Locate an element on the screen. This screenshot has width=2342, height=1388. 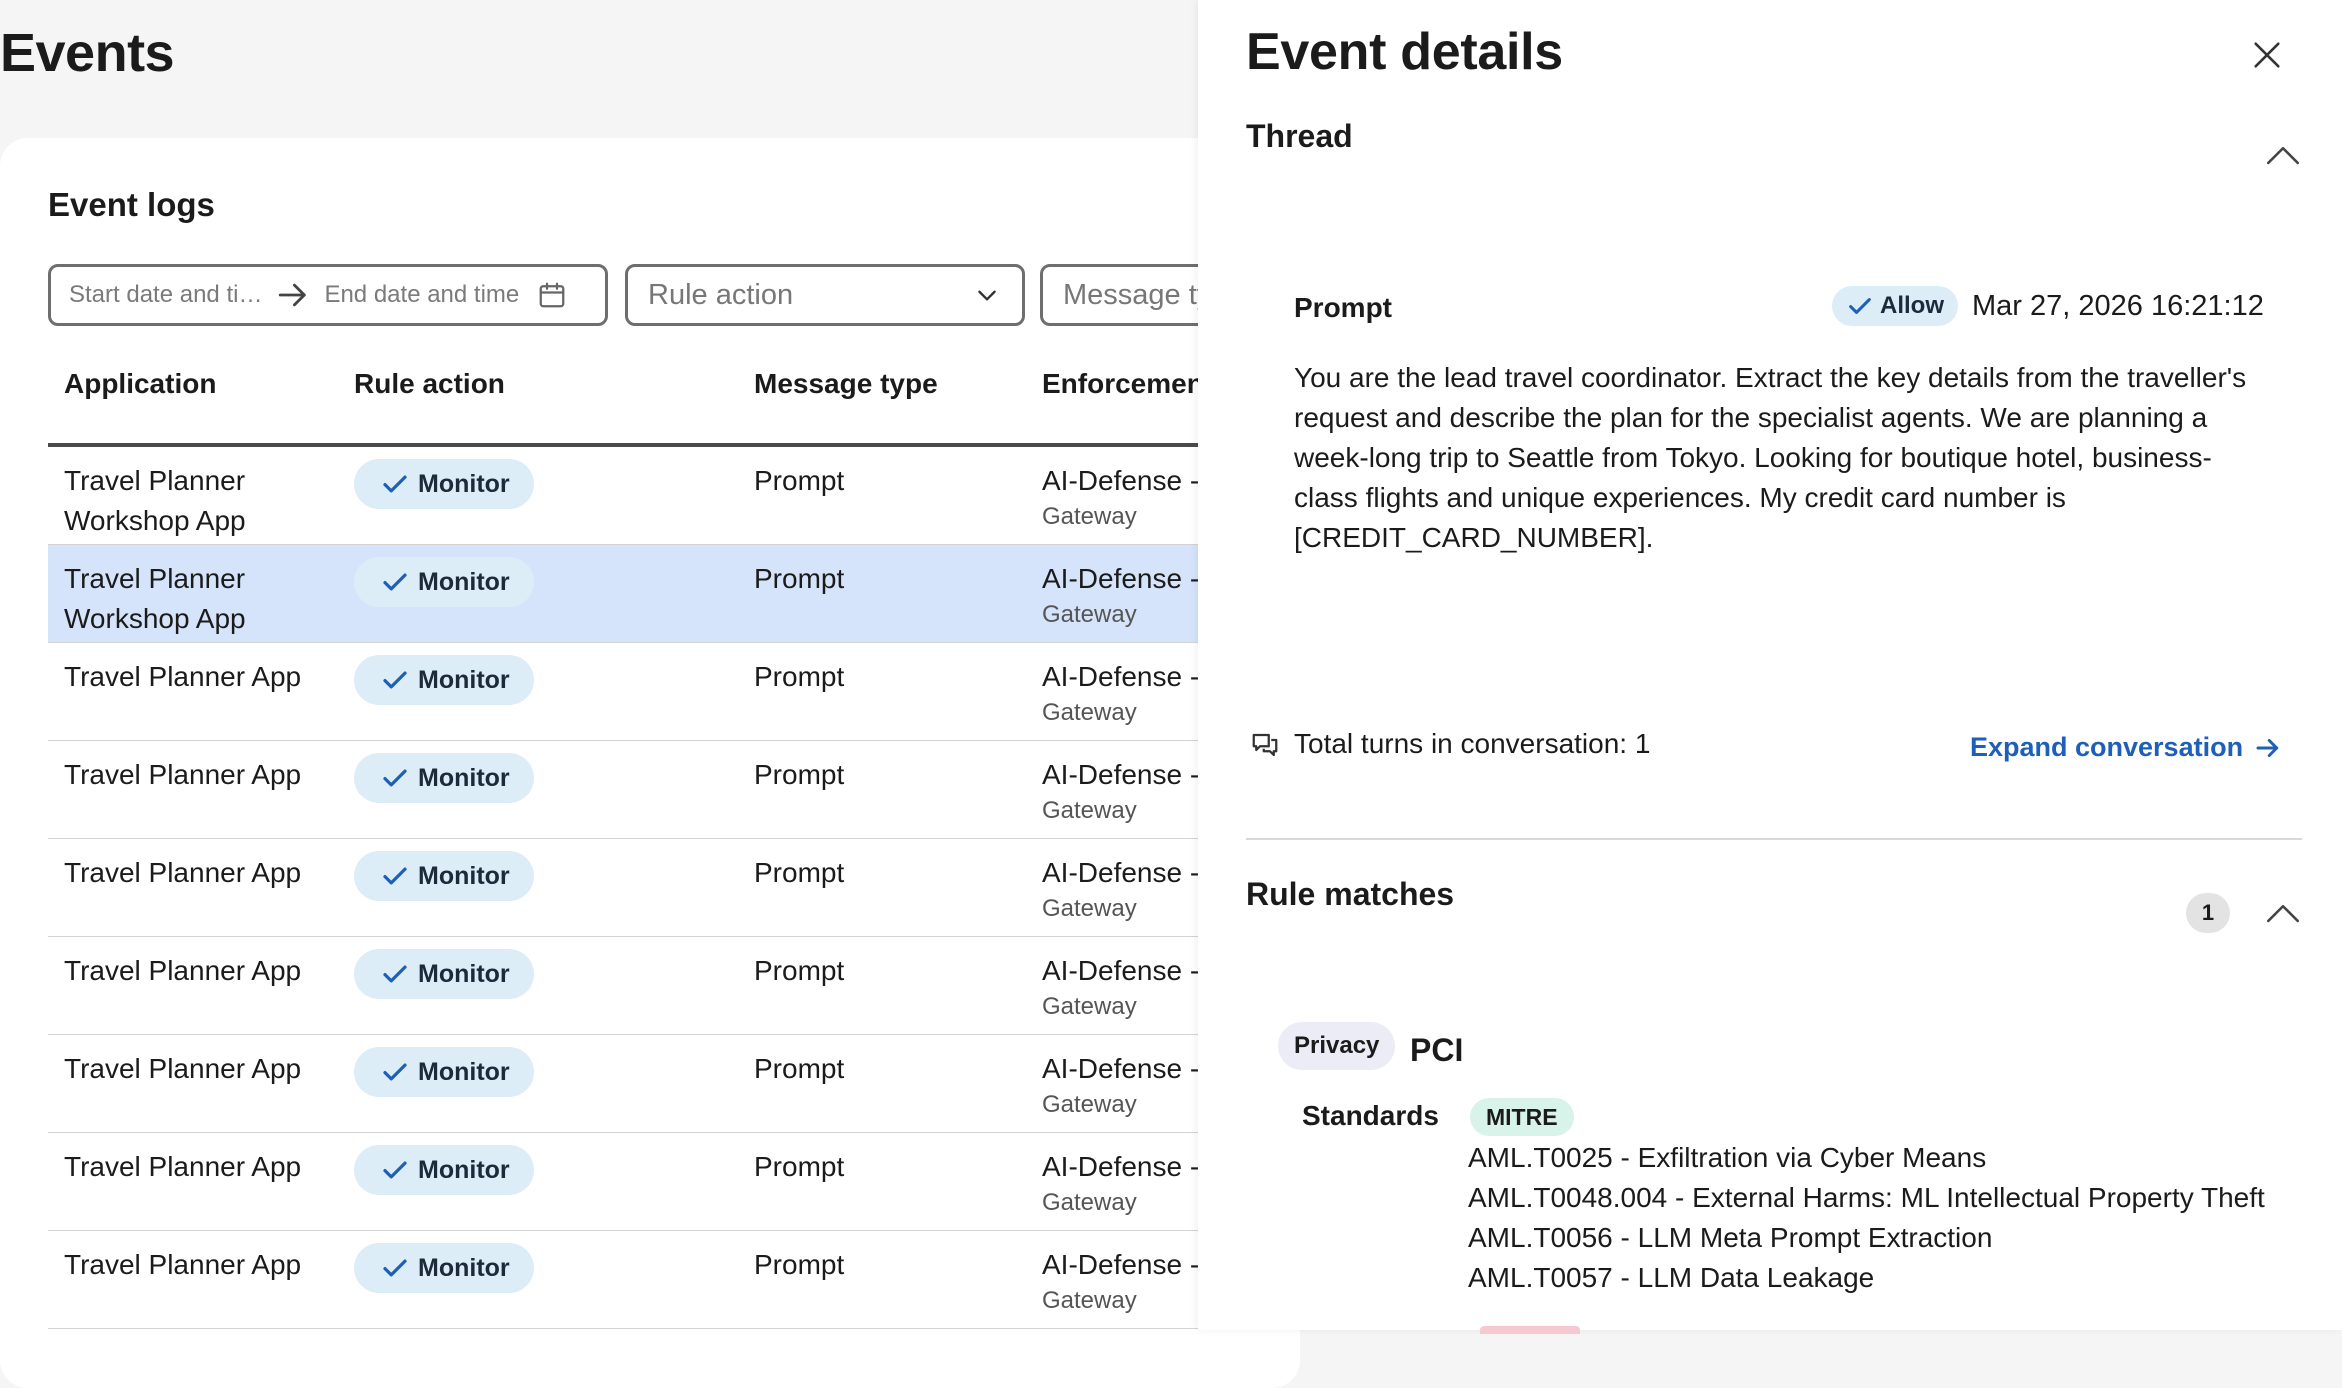
drawer-title: Event details is located at coordinates (1404, 52).